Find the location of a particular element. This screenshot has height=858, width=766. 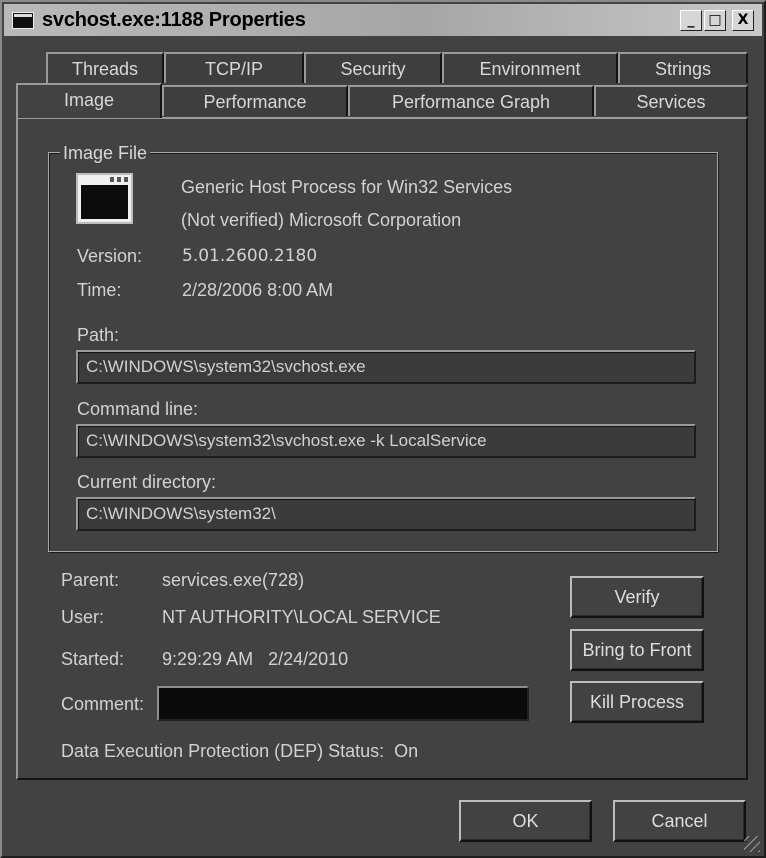

window-app-icon is located at coordinates (23, 20).